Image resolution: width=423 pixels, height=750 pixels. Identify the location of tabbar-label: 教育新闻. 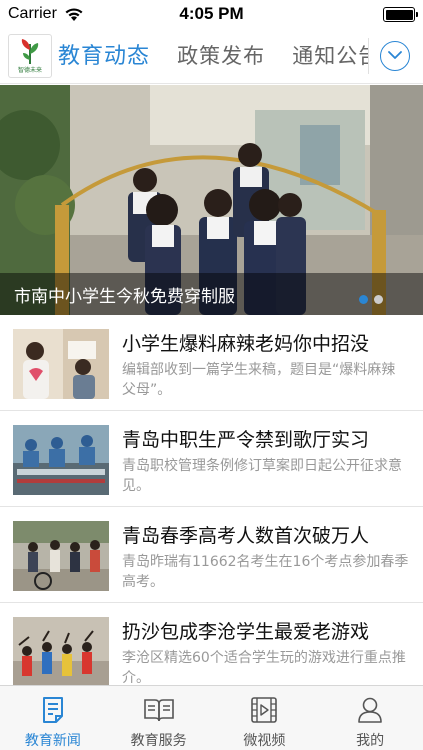
(52, 741).